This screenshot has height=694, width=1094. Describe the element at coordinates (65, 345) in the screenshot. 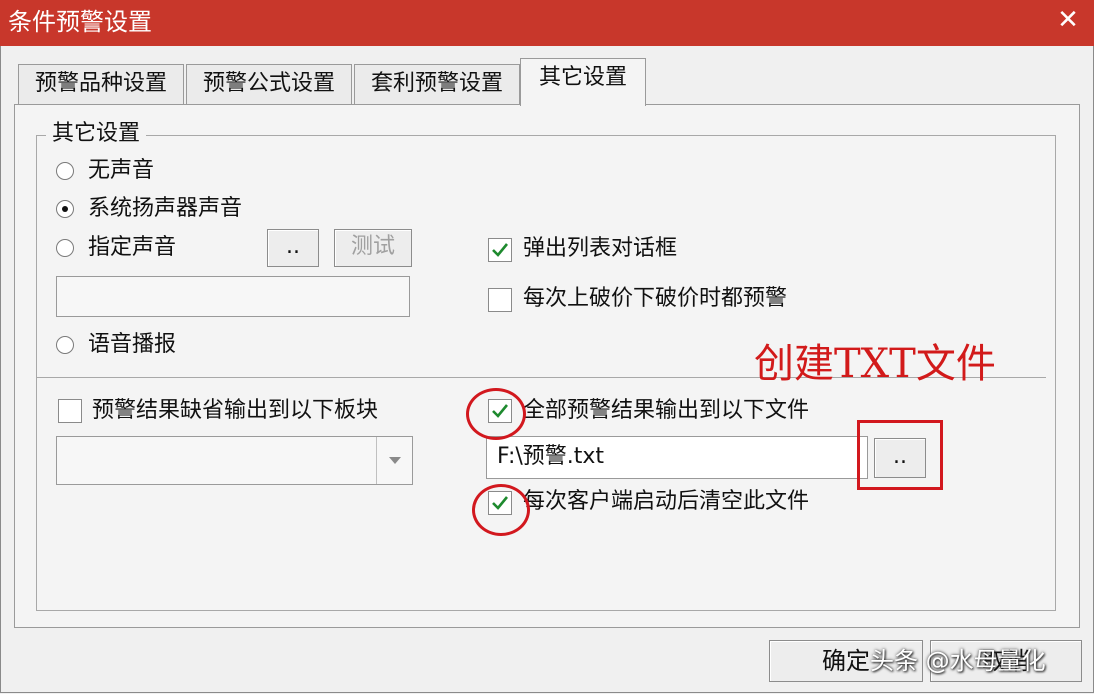

I see `radio-voice-broadcast` at that location.